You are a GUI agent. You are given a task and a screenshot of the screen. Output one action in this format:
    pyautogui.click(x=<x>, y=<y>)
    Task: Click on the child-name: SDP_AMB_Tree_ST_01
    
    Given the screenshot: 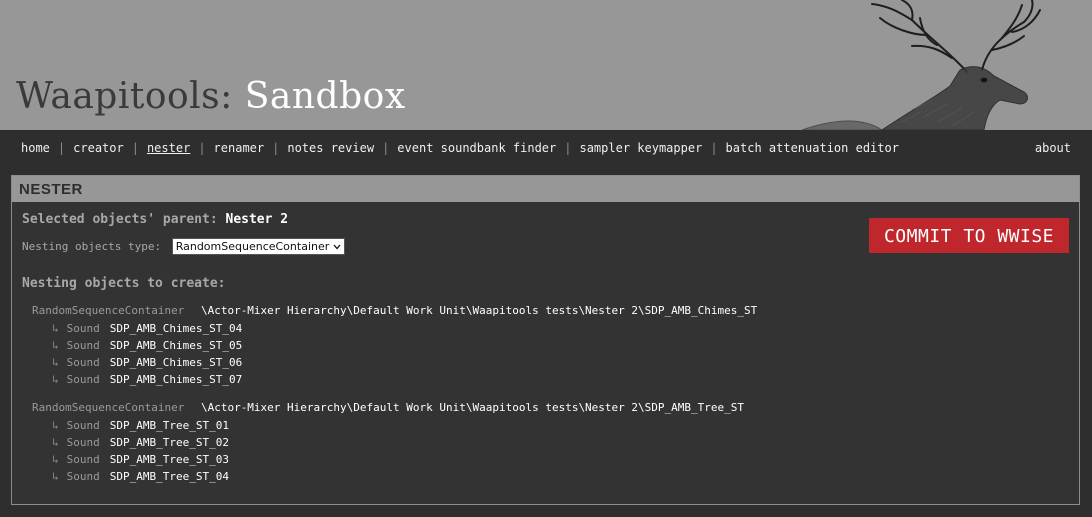 What is the action you would take?
    pyautogui.click(x=169, y=425)
    